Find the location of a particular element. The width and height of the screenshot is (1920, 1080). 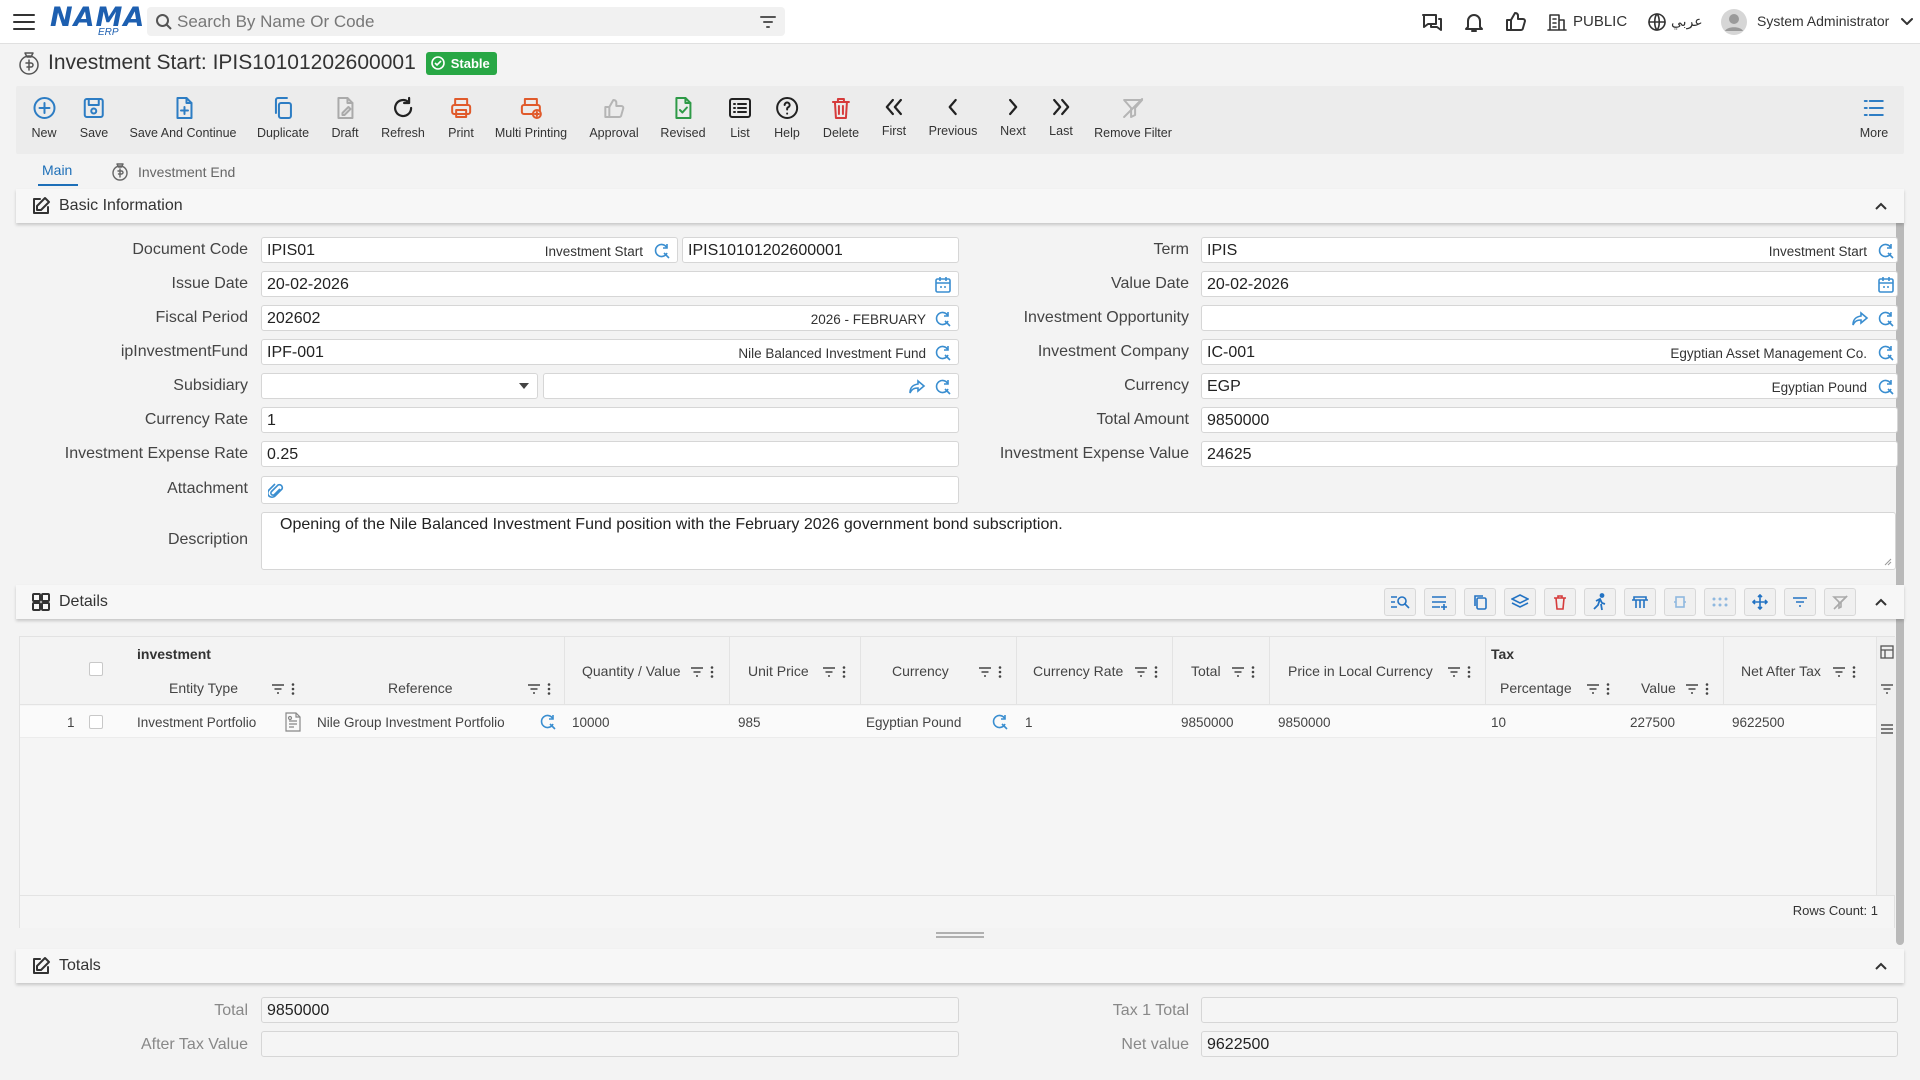

chevron-up-icon is located at coordinates (1881, 602).